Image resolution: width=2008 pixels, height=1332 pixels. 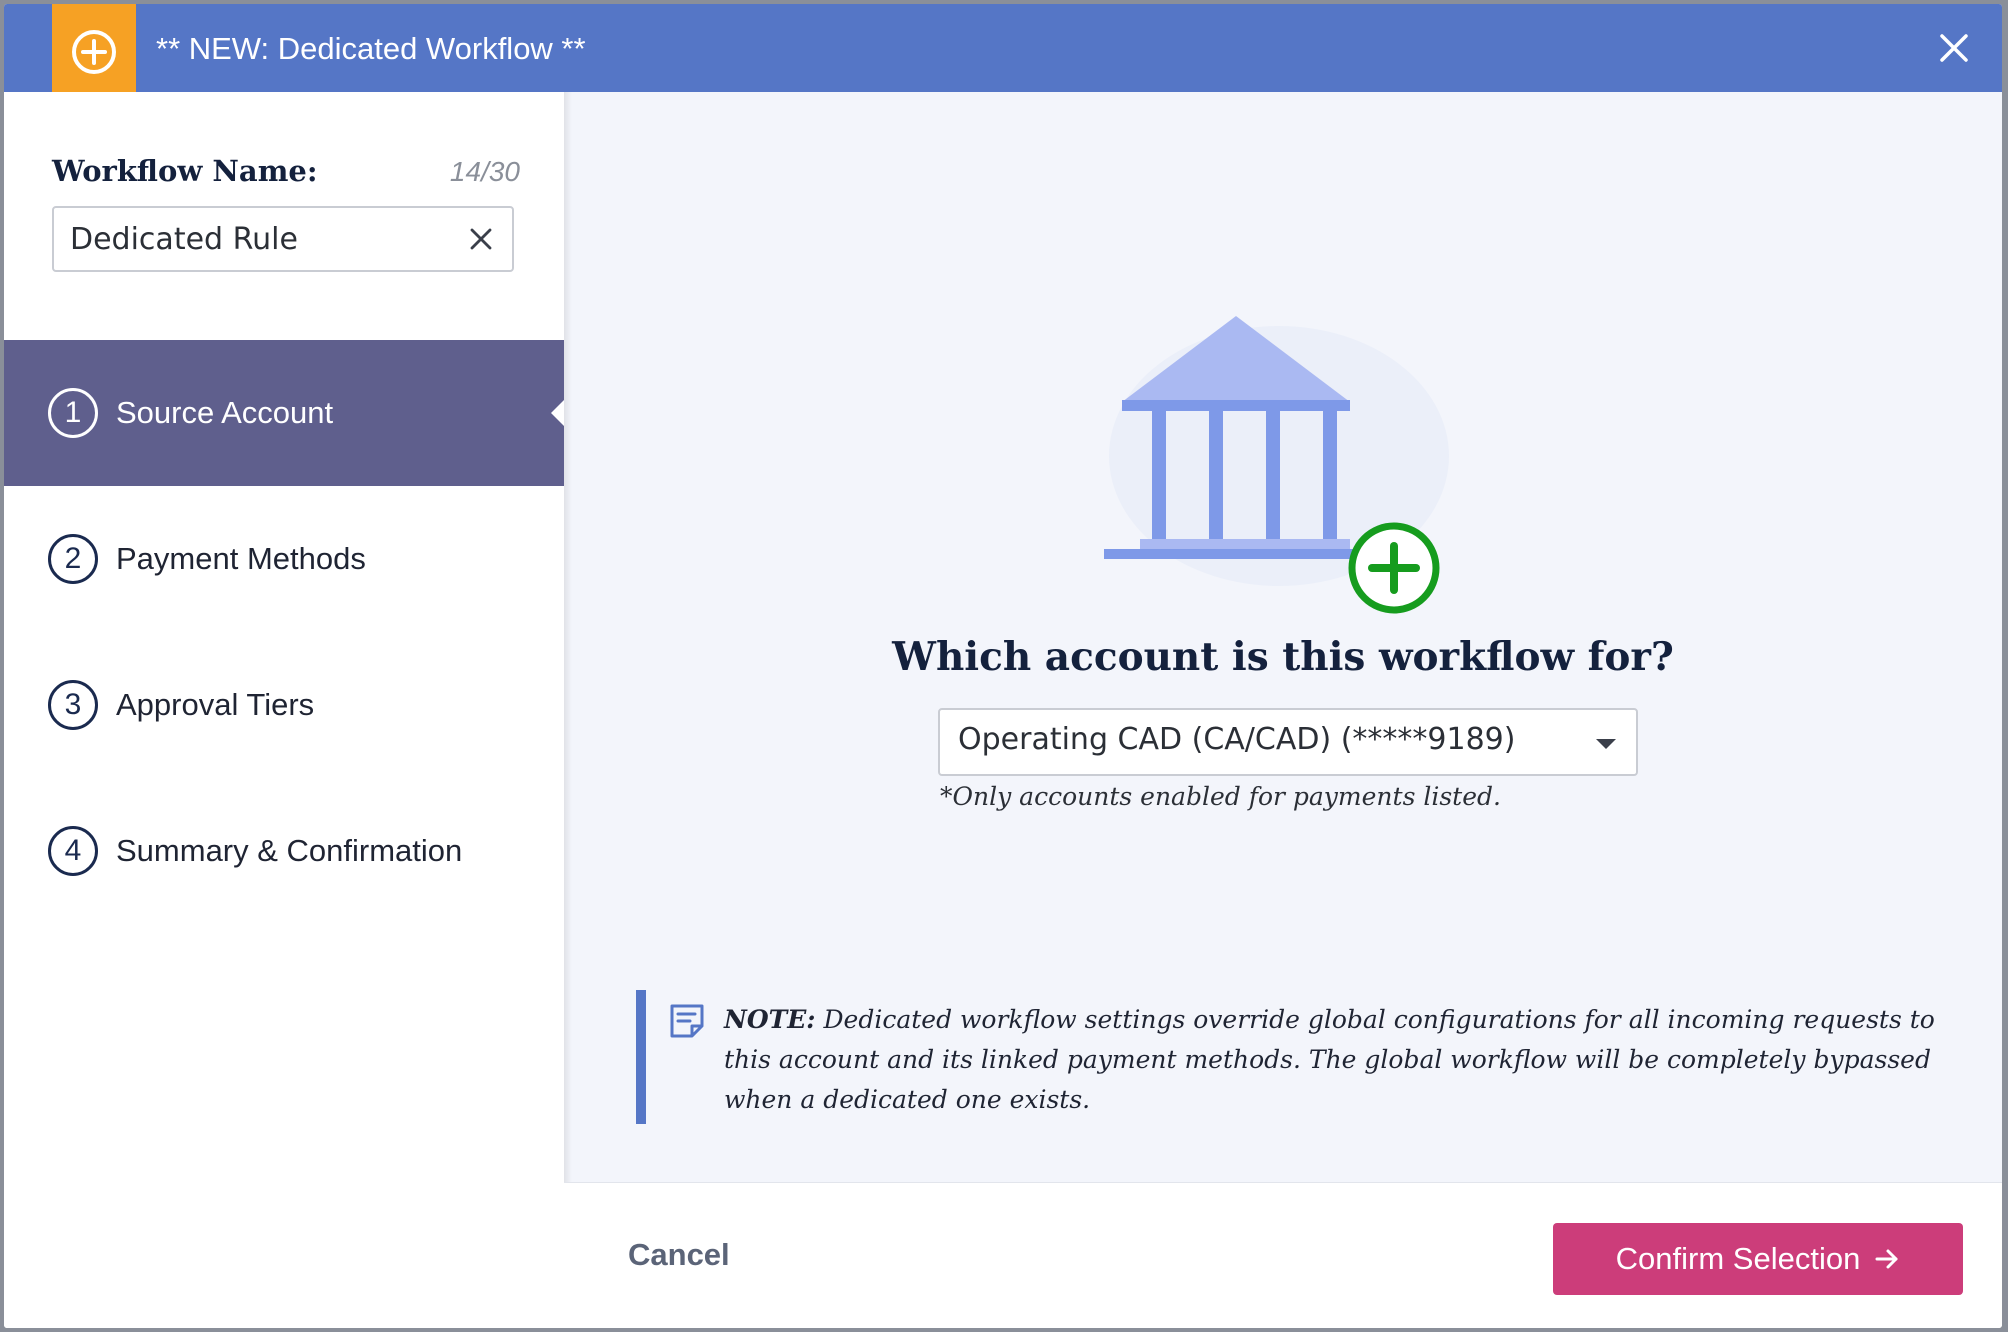 What do you see at coordinates (371, 48) in the screenshot?
I see `modal-title: ** NEW: Dedicated Workflow **` at bounding box center [371, 48].